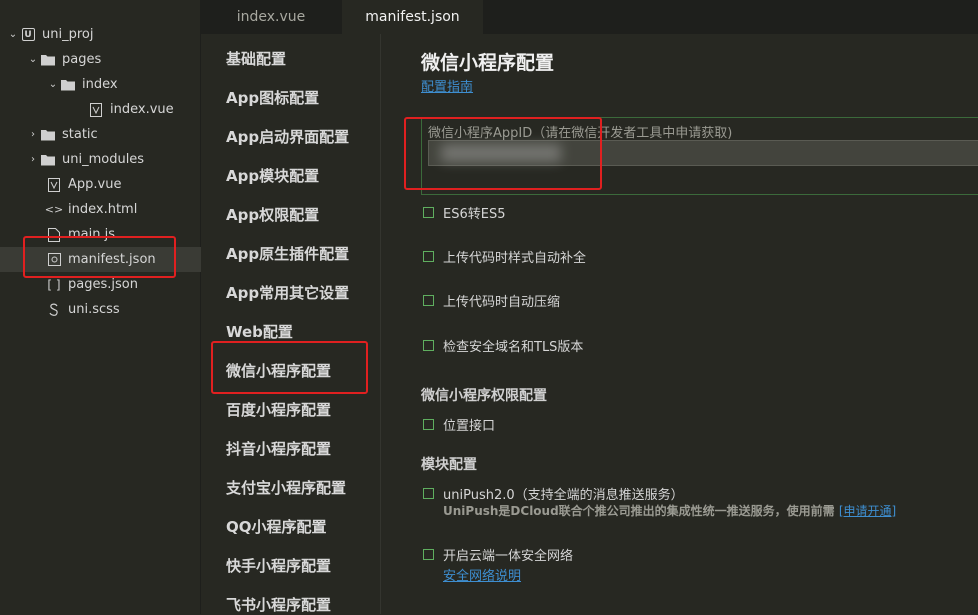 The image size is (978, 615). I want to click on nav-item-douyin-mp: 抖音小程序配置, so click(278, 448).